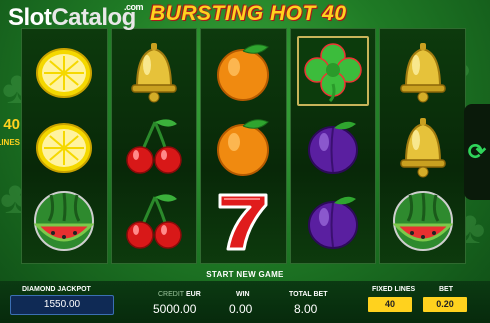  Describe the element at coordinates (308, 294) in the screenshot. I see `total-bet-label: TOTAL BET` at that location.